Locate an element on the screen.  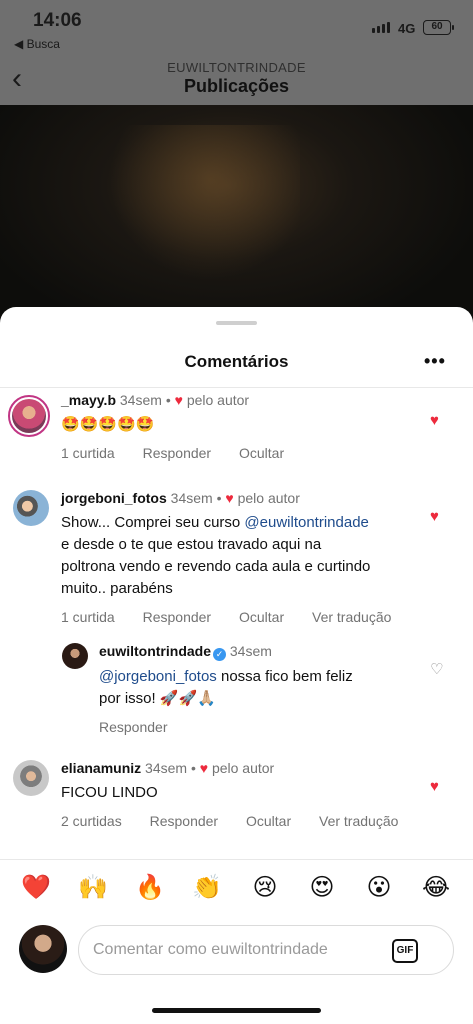
current-user-avatar is located at coordinates (43, 949).